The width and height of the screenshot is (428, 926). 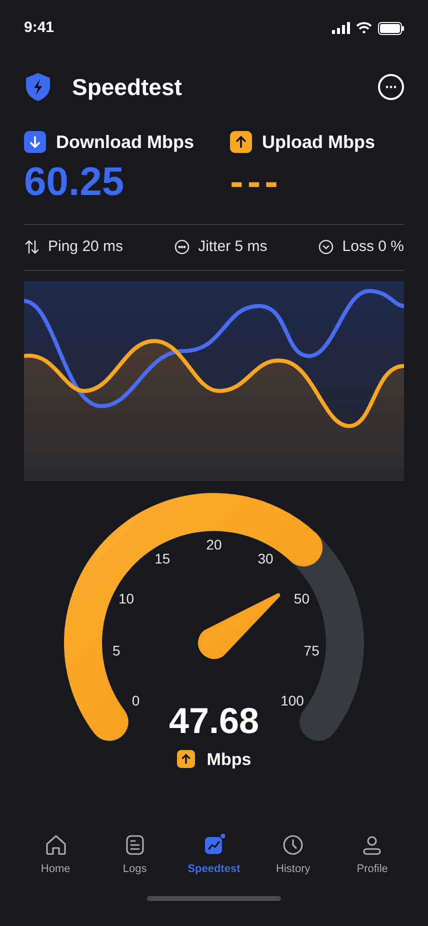 I want to click on signal-icon, so click(x=341, y=28).